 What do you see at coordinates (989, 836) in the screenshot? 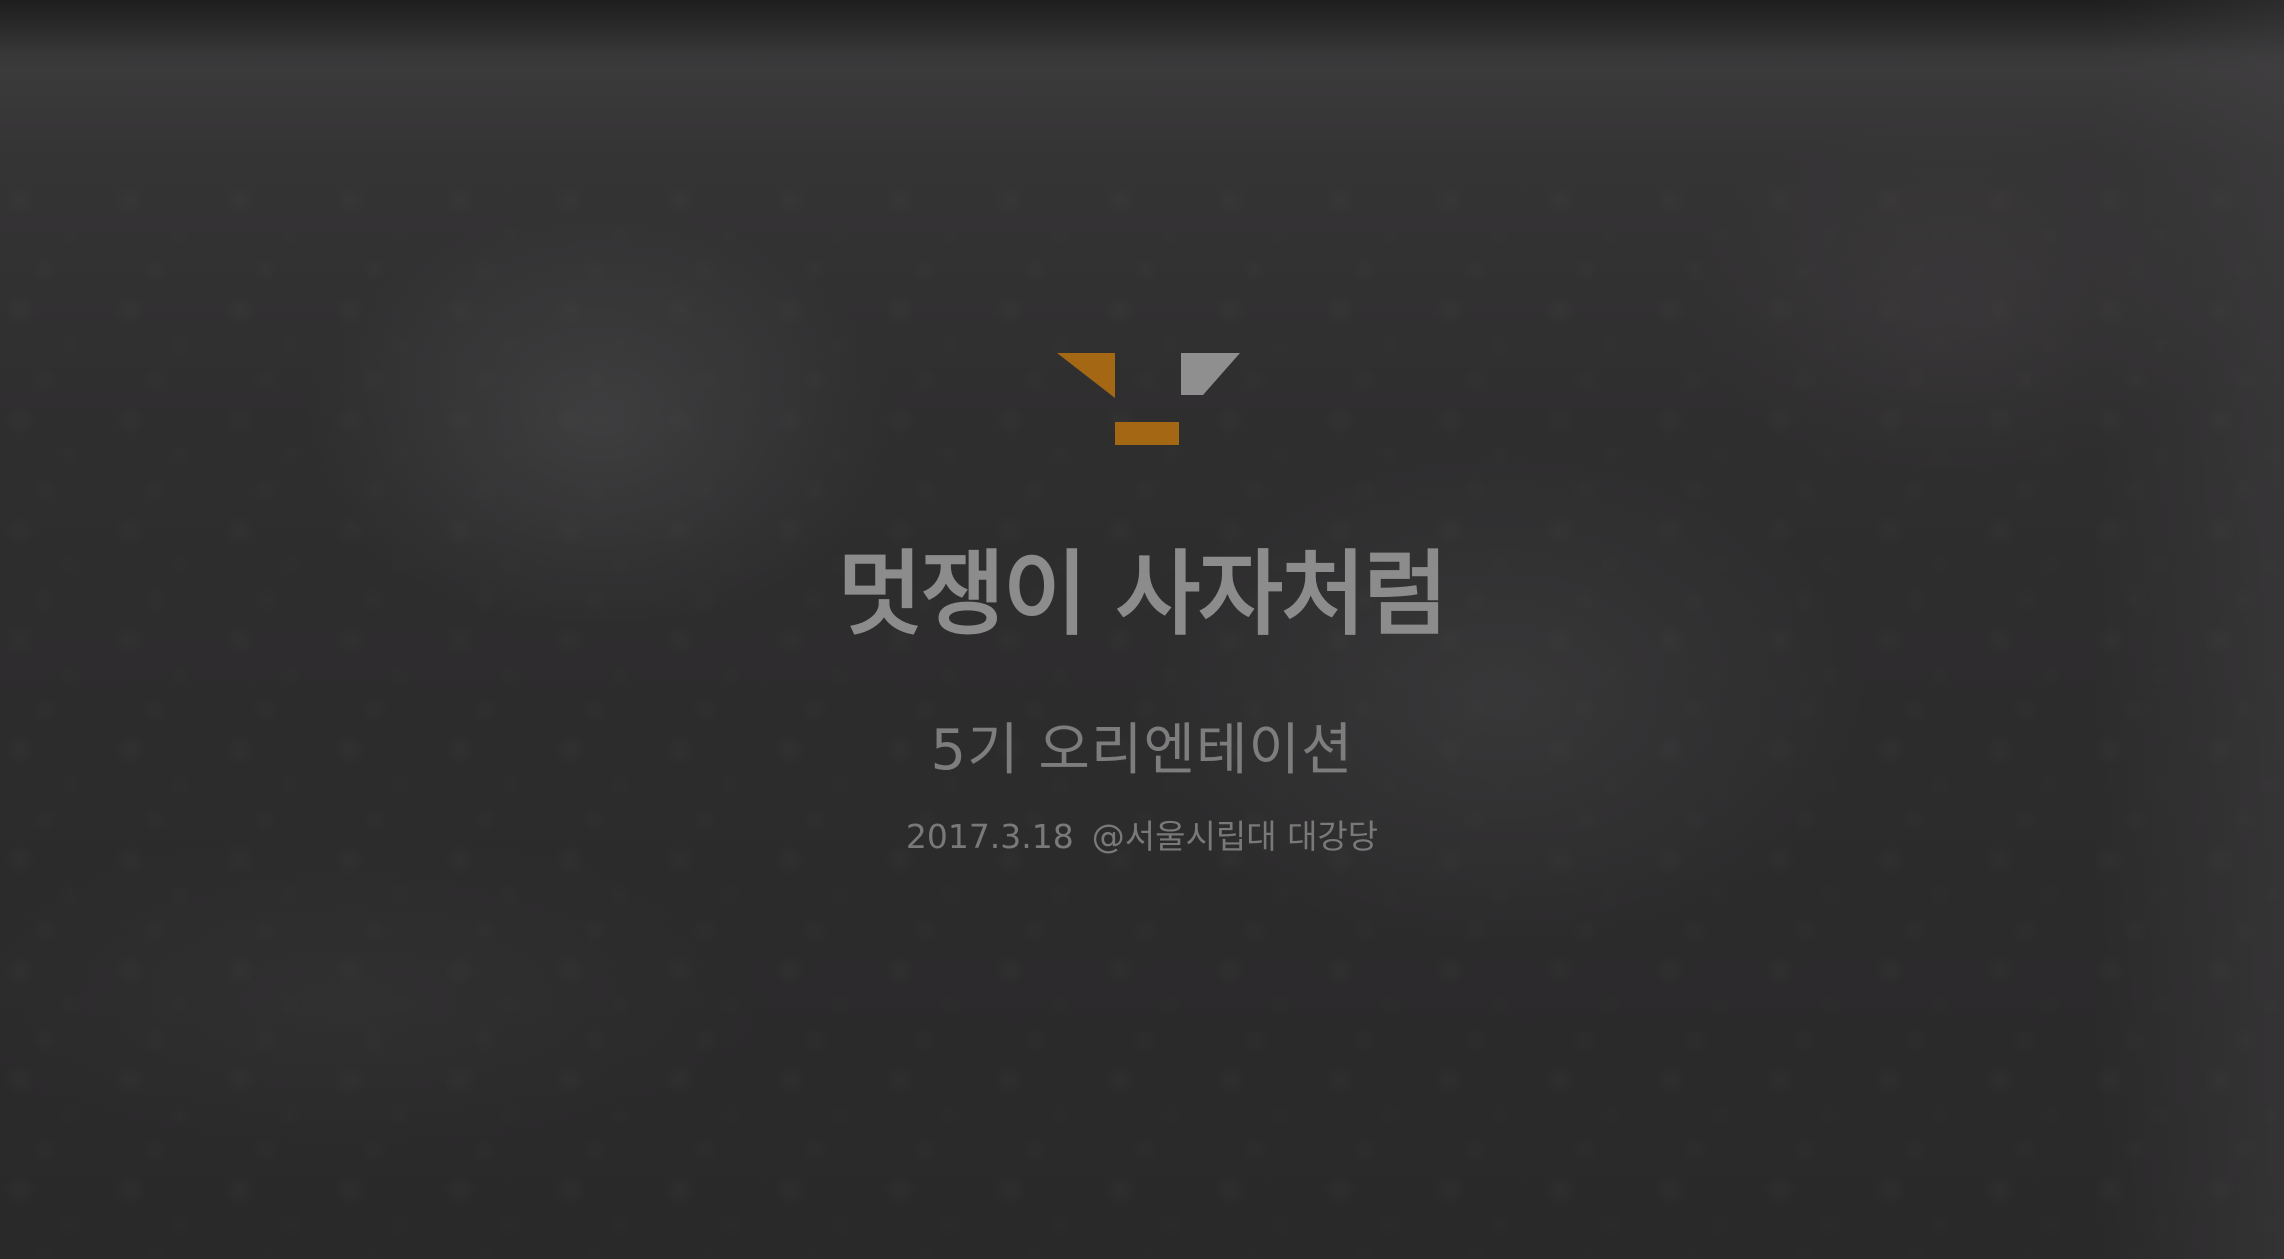
I see `event-date: 2017.3.18` at bounding box center [989, 836].